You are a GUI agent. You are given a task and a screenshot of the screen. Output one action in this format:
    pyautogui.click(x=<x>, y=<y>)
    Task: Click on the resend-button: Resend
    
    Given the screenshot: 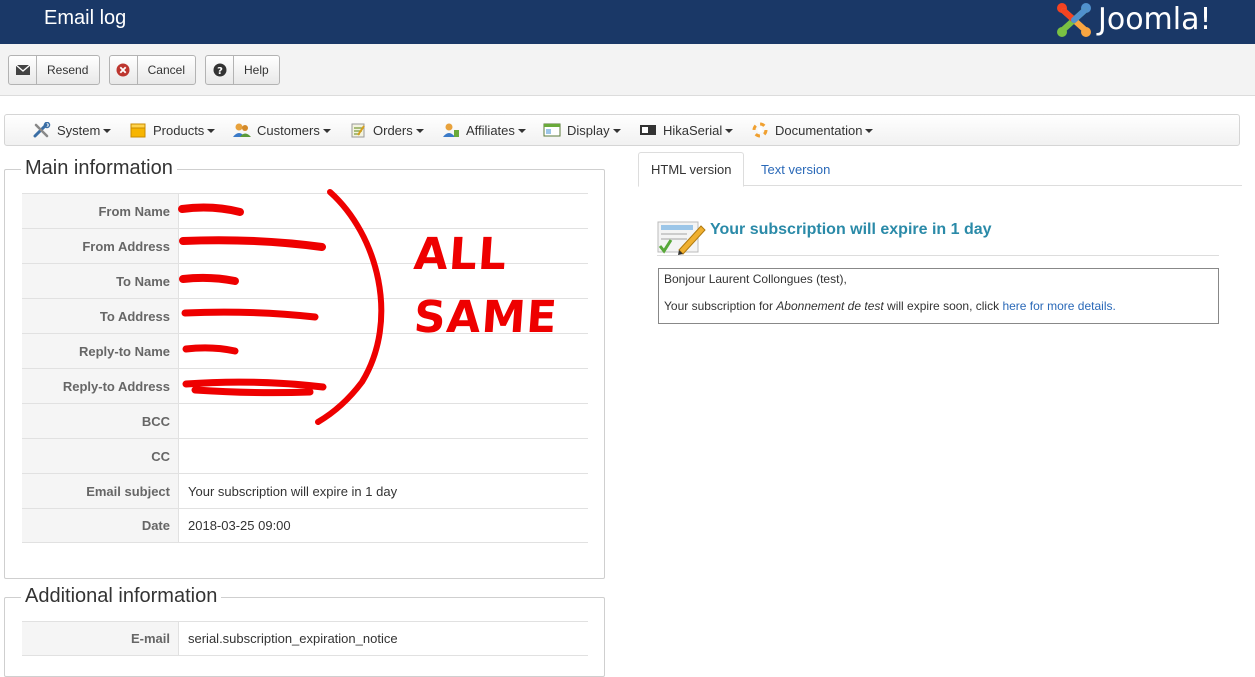 What is the action you would take?
    pyautogui.click(x=54, y=70)
    